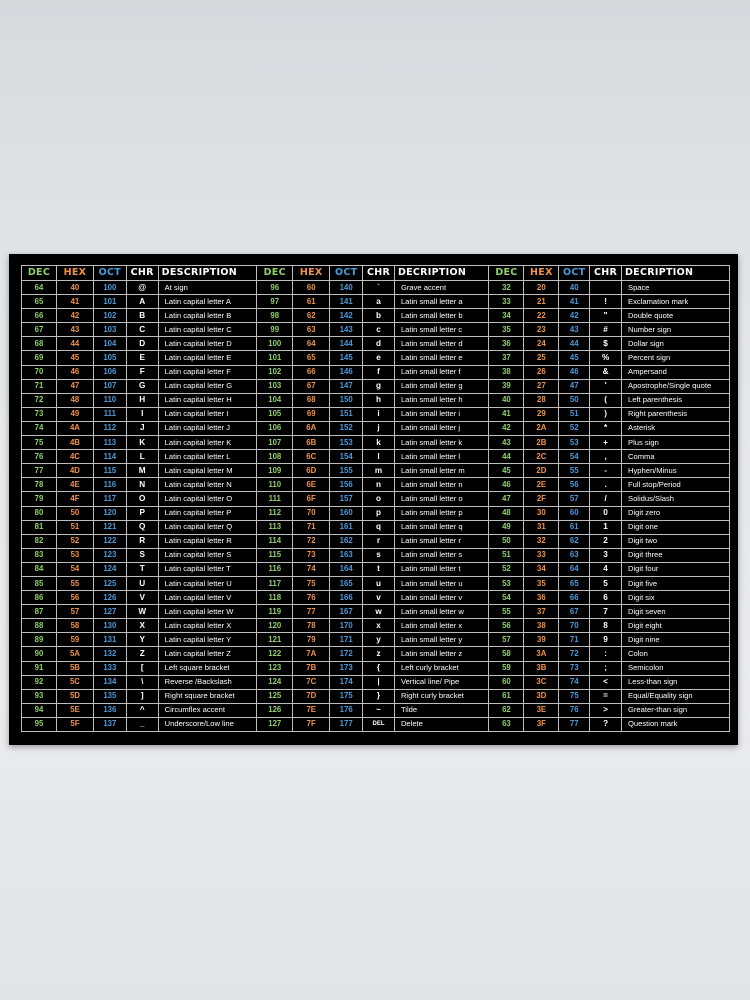 This screenshot has width=750, height=1000. Describe the element at coordinates (605, 414) in the screenshot. I see `chr-cell: )` at that location.